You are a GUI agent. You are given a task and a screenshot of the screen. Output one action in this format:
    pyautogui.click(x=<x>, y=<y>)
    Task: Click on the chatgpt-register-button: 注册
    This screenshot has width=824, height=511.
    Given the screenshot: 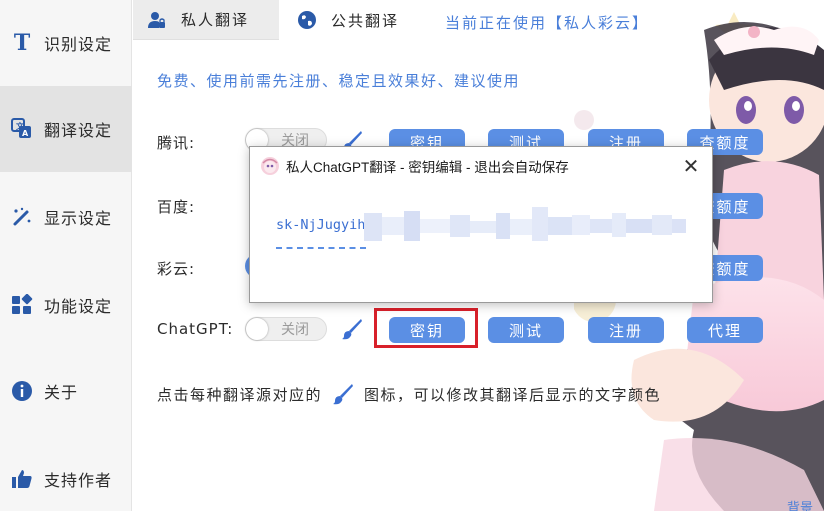 What is the action you would take?
    pyautogui.click(x=626, y=330)
    